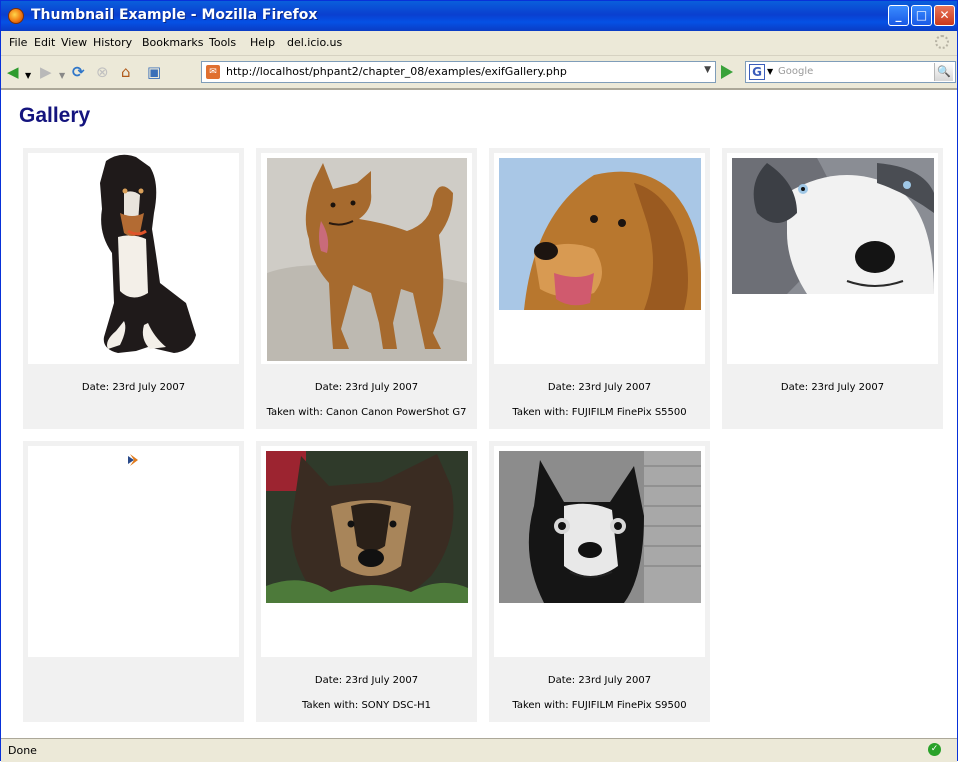 The height and width of the screenshot is (762, 958). What do you see at coordinates (479, 750) in the screenshot?
I see `status-bar: Done ✓` at bounding box center [479, 750].